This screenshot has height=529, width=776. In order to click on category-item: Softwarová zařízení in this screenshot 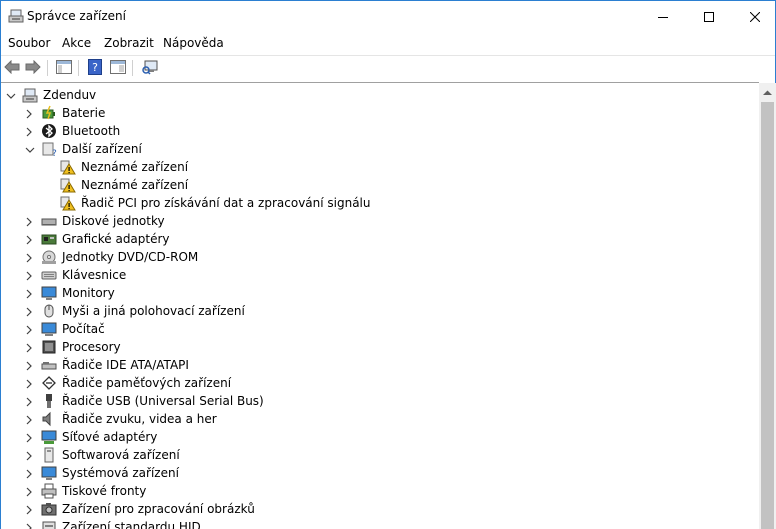, I will do `click(371, 455)`.